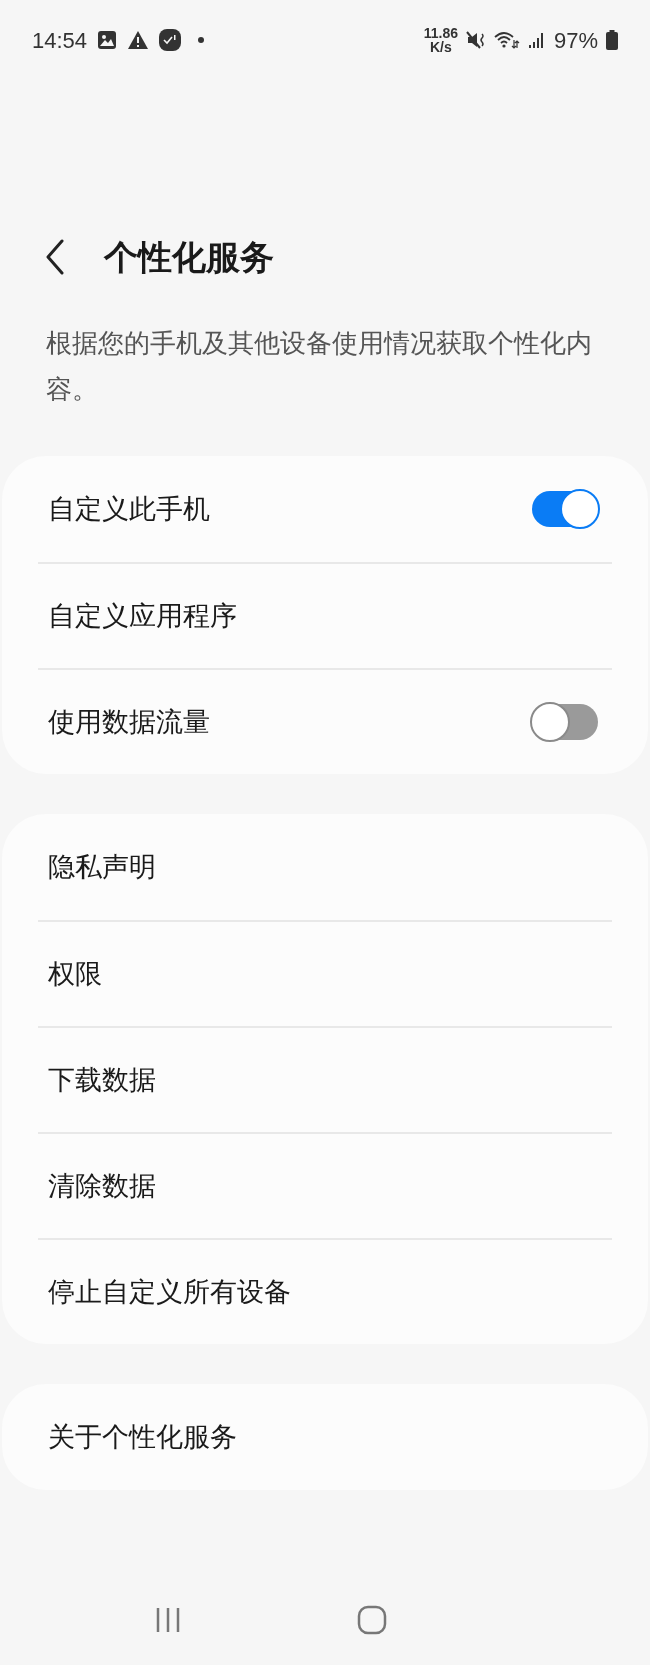 Image resolution: width=650 pixels, height=1665 pixels. I want to click on dot-icon, so click(201, 40).